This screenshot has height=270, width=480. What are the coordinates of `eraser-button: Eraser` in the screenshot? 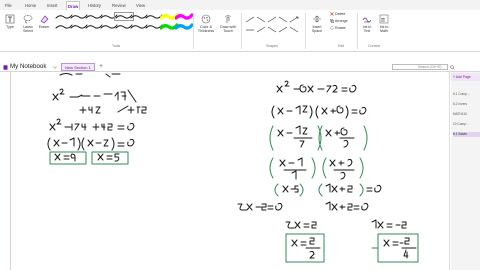 It's located at (44, 21).